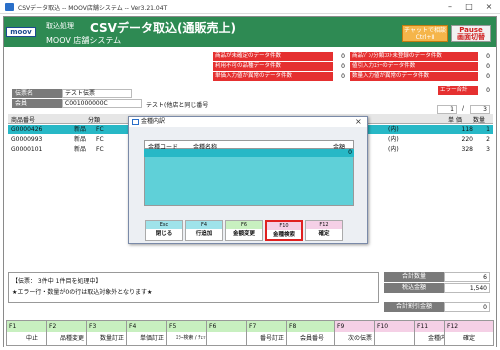 The width and height of the screenshot is (500, 350). Describe the element at coordinates (283, 235) in the screenshot. I see `fkey-text: 金種検索` at that location.